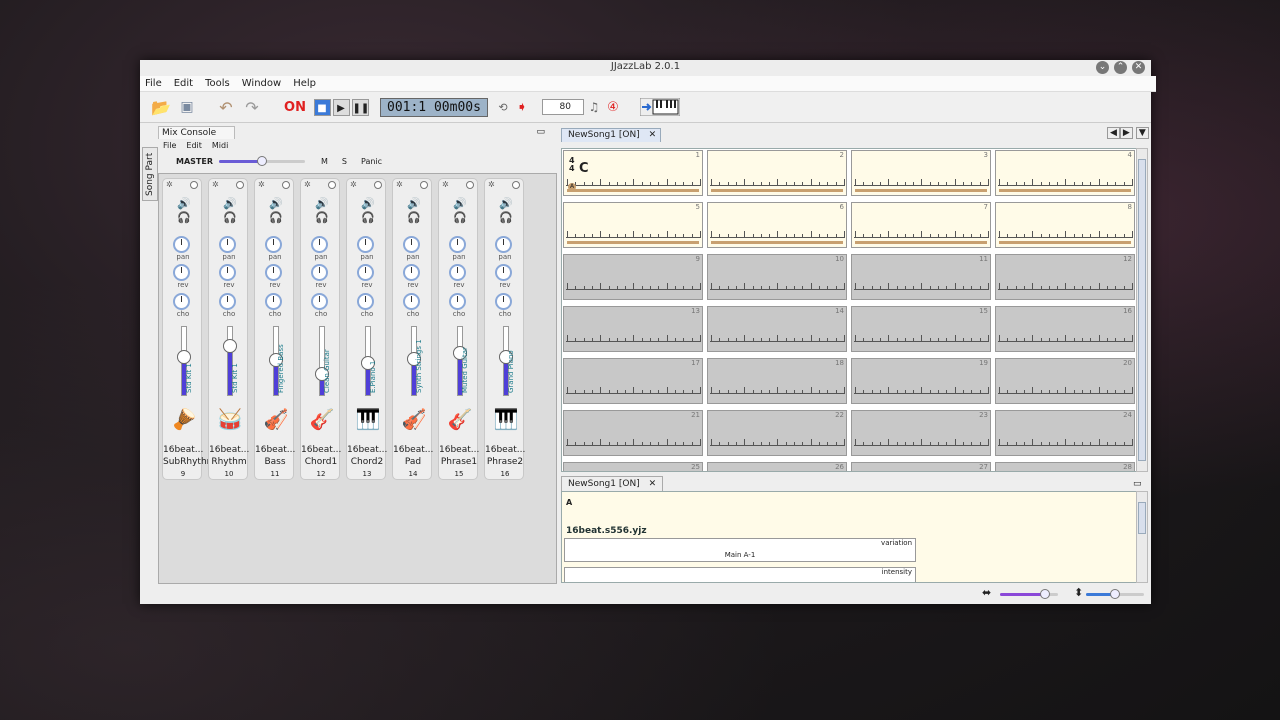 Image resolution: width=1280 pixels, height=720 pixels. I want to click on conga-icon: 🪘, so click(184, 419).